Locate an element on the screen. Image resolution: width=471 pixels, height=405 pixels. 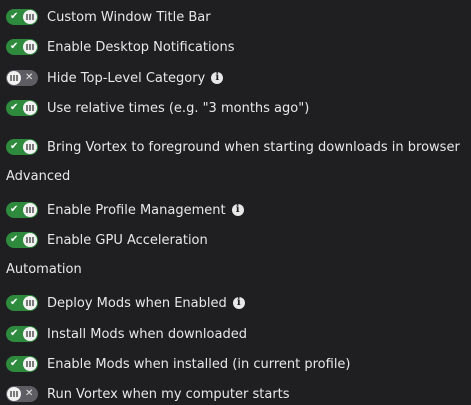
setting-label: Enable GPU Acceleration is located at coordinates (127, 240).